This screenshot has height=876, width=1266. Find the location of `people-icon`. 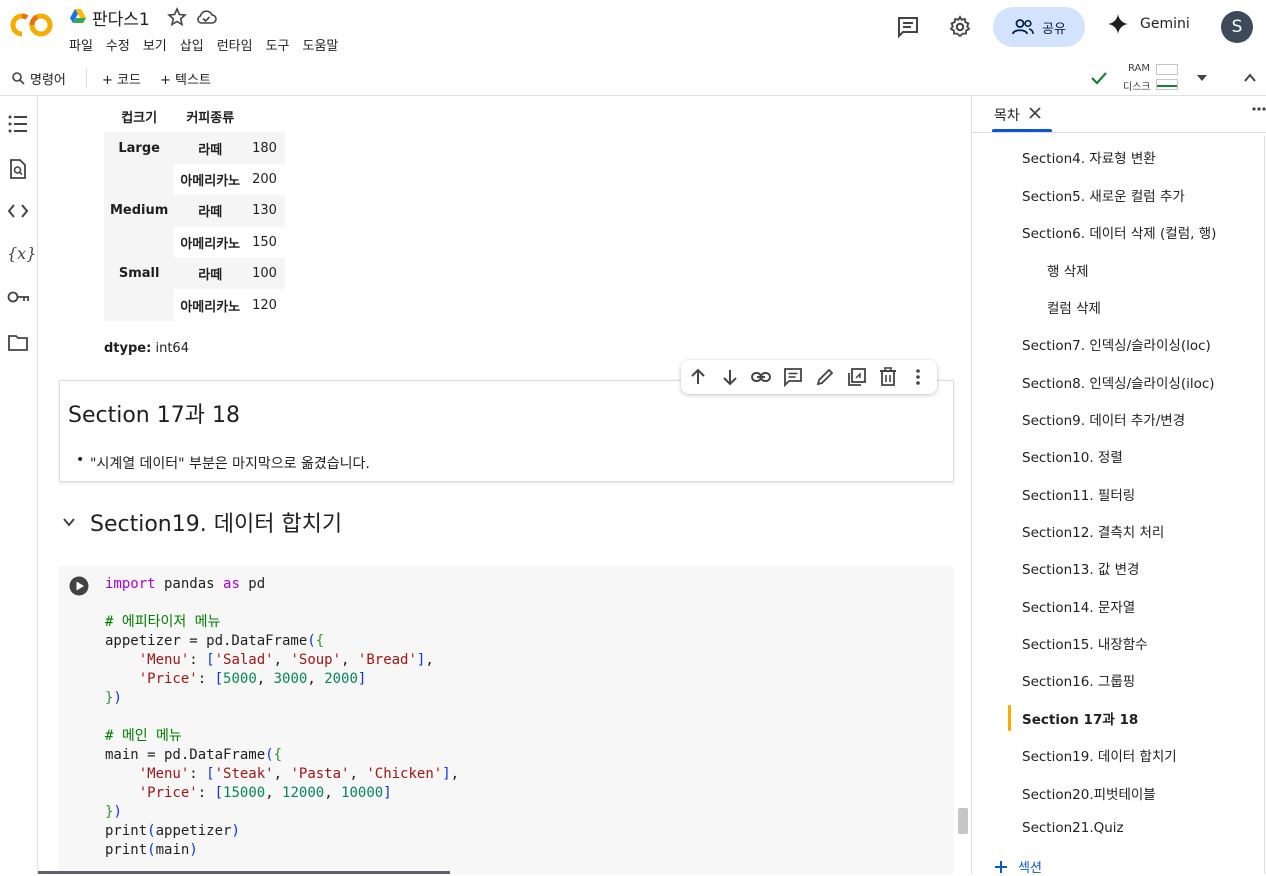

people-icon is located at coordinates (1023, 27).